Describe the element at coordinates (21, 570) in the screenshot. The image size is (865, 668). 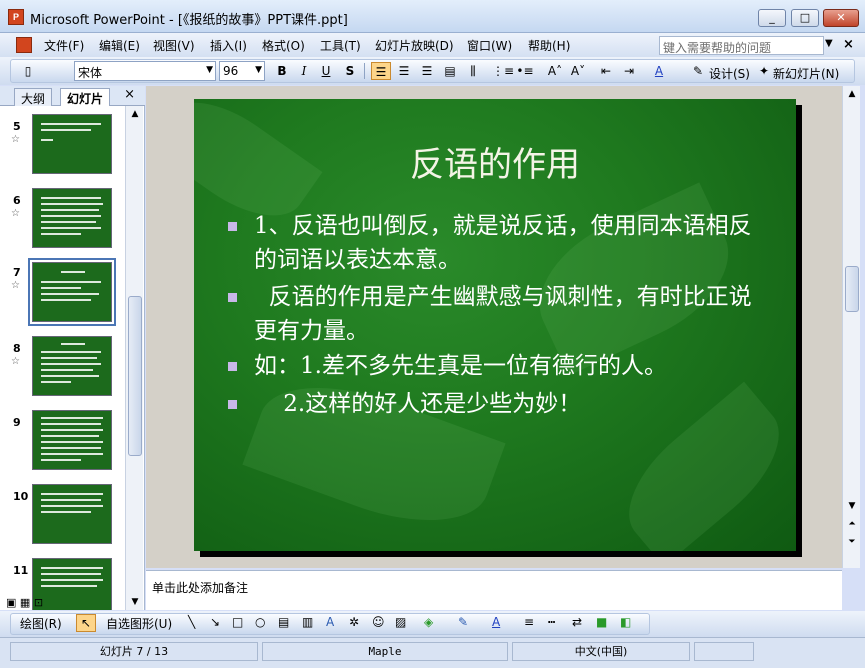
I see `thumbnail-number: 11` at that location.